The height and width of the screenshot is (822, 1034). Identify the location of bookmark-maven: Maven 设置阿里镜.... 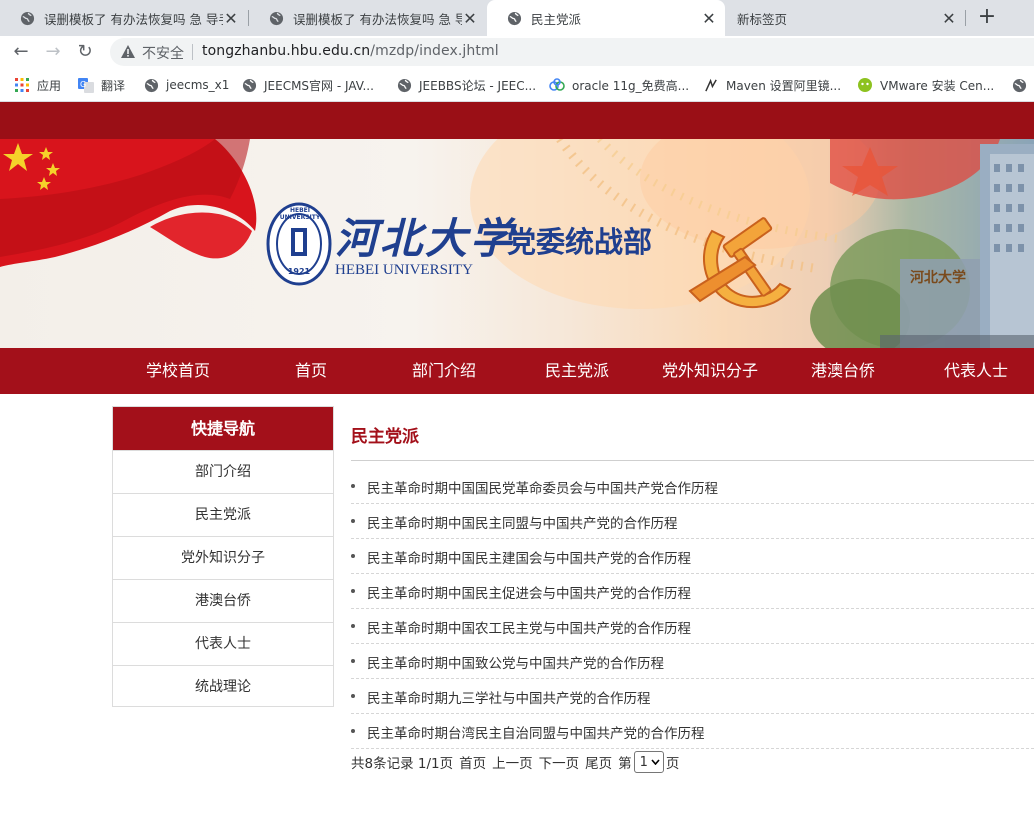
(772, 85).